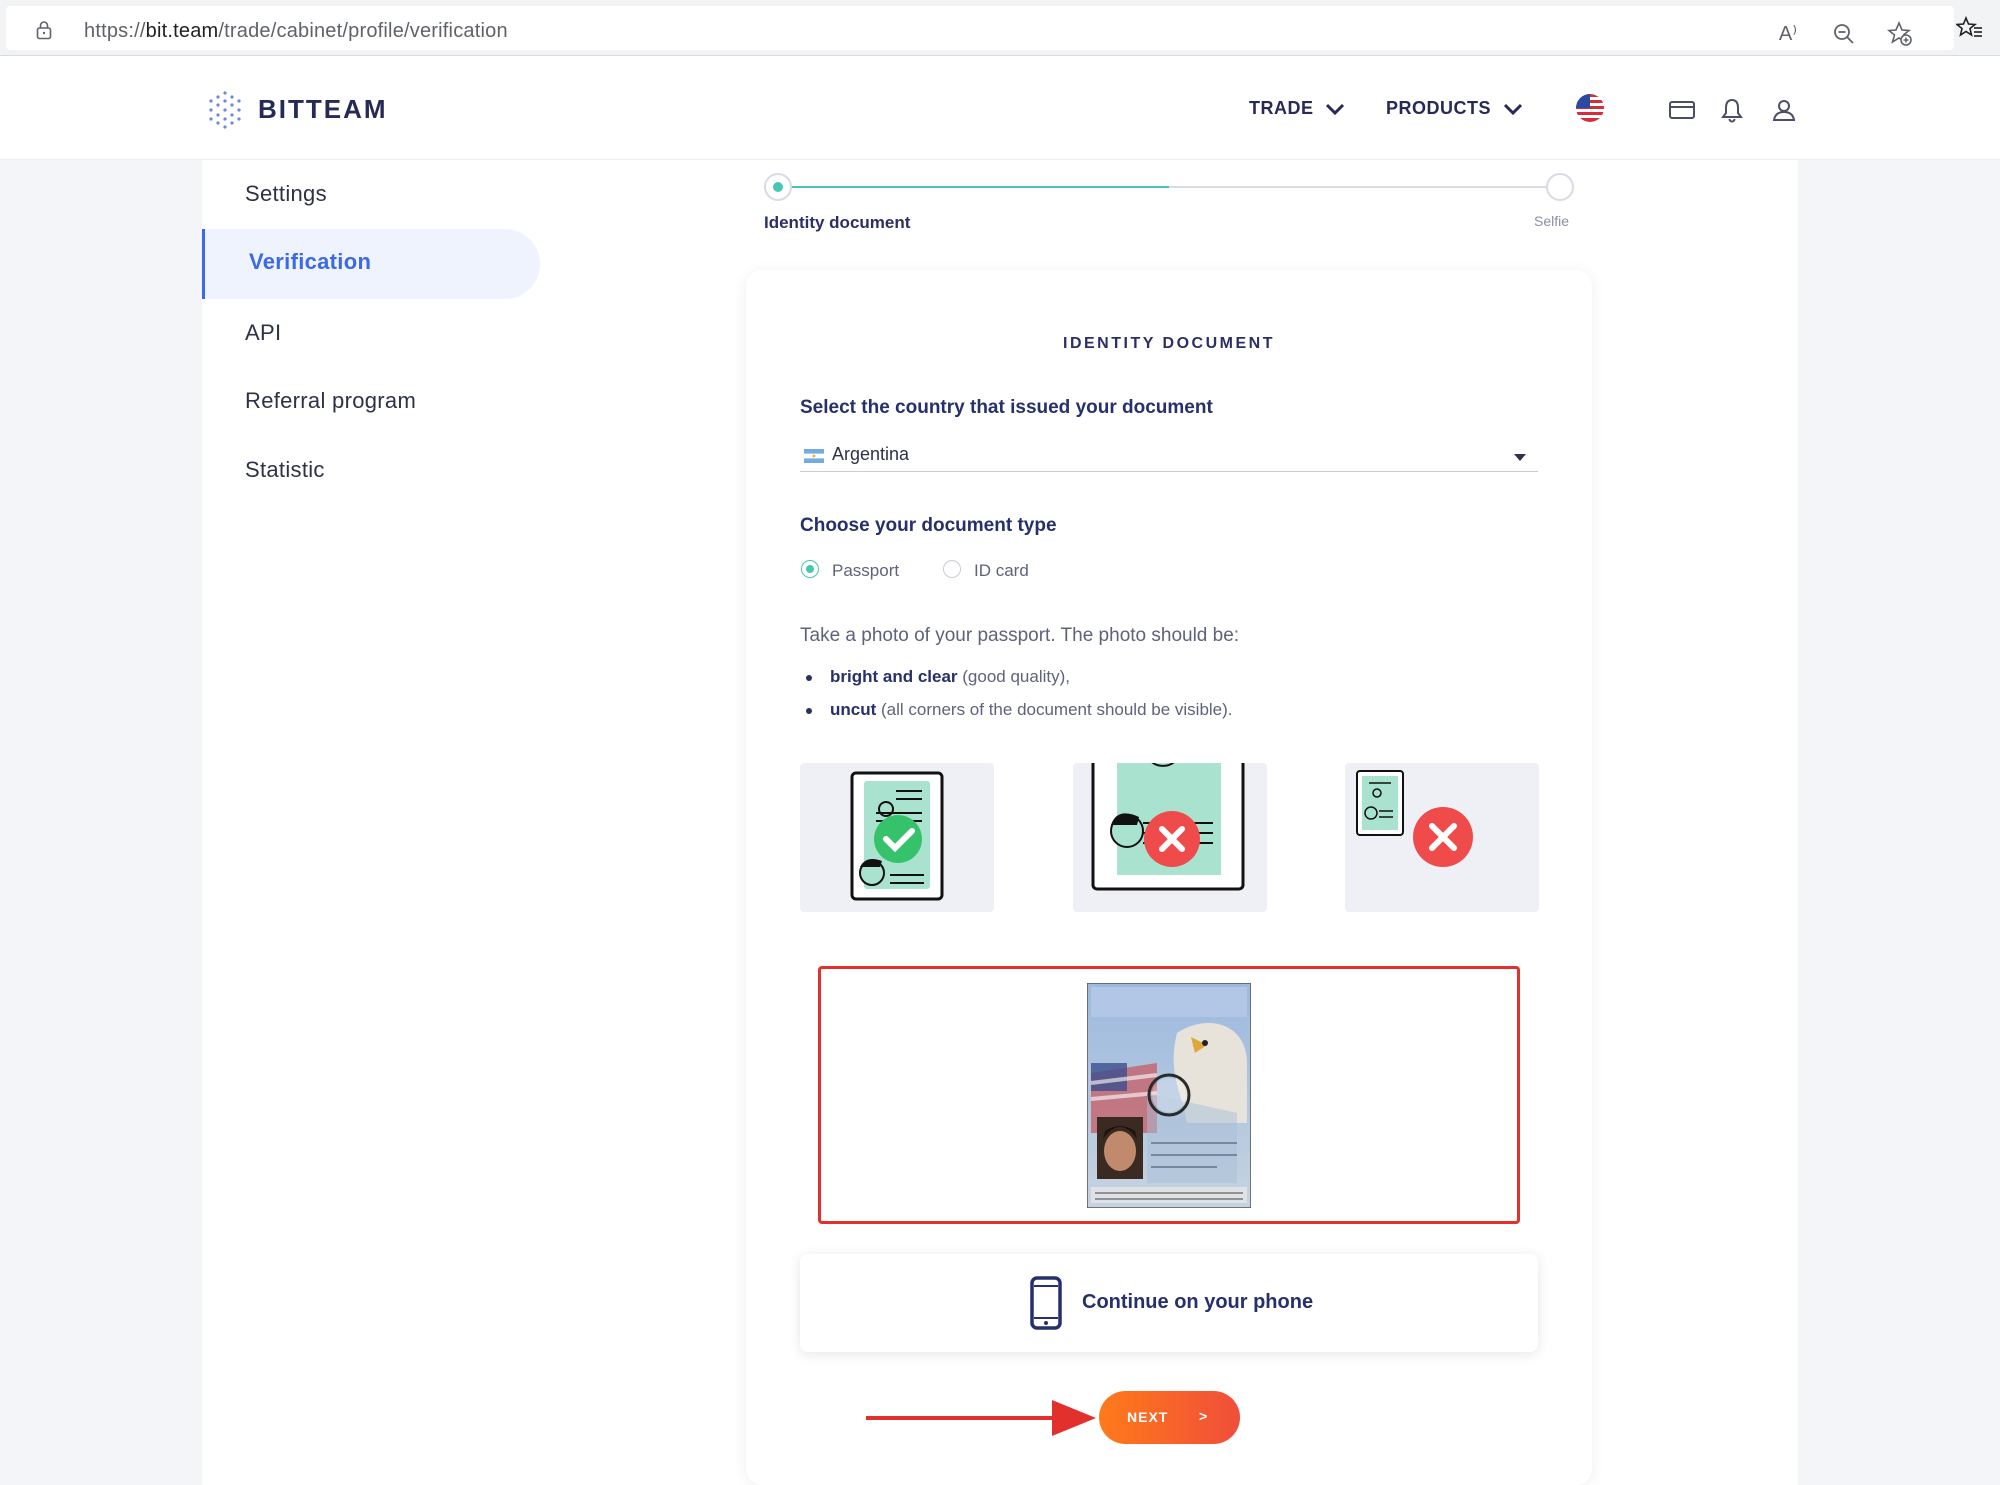  I want to click on bell-icon, so click(1732, 110).